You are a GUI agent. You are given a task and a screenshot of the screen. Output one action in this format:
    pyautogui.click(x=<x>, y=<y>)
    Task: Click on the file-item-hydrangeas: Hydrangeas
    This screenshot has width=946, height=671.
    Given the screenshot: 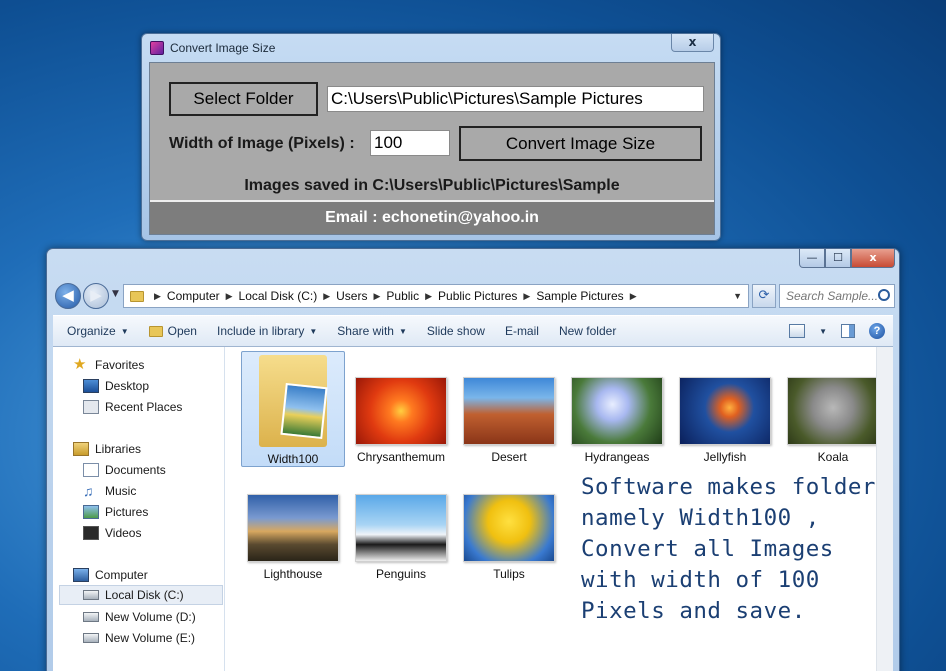 What is the action you would take?
    pyautogui.click(x=617, y=420)
    